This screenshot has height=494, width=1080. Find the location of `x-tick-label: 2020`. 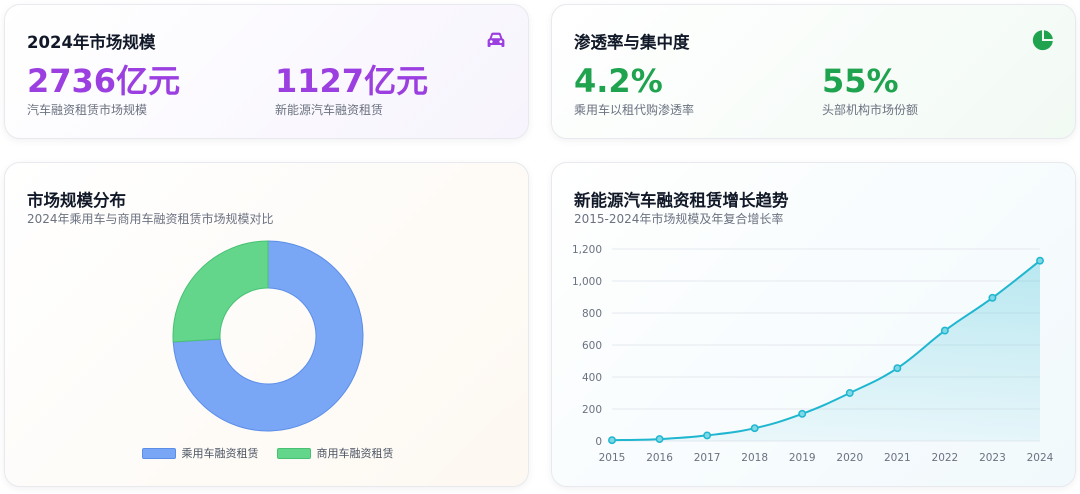

x-tick-label: 2020 is located at coordinates (849, 458).